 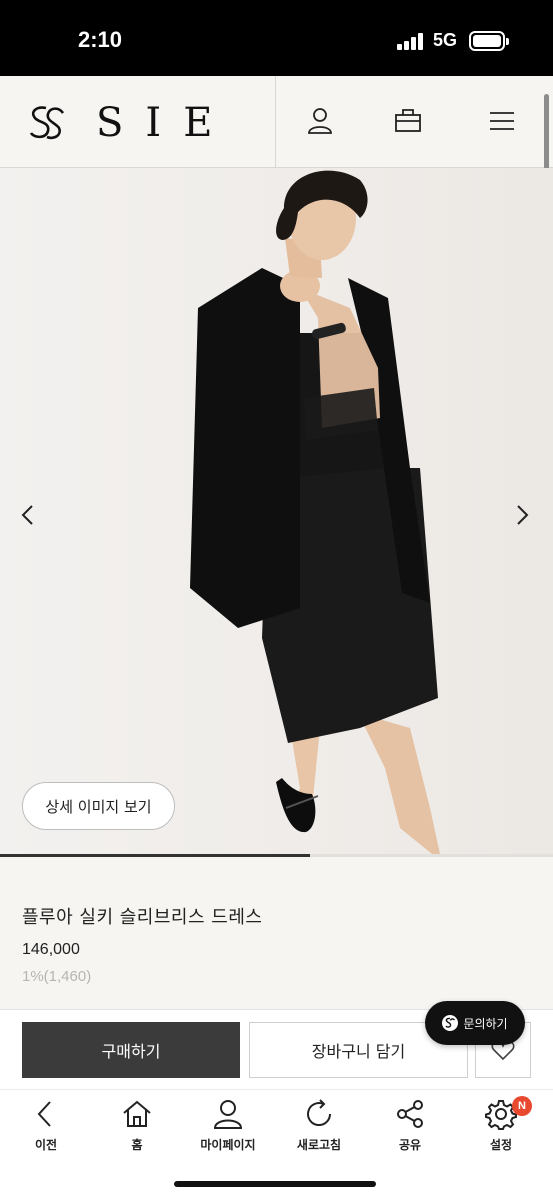 What do you see at coordinates (44, 1114) in the screenshot?
I see `back-arrow-icon` at bounding box center [44, 1114].